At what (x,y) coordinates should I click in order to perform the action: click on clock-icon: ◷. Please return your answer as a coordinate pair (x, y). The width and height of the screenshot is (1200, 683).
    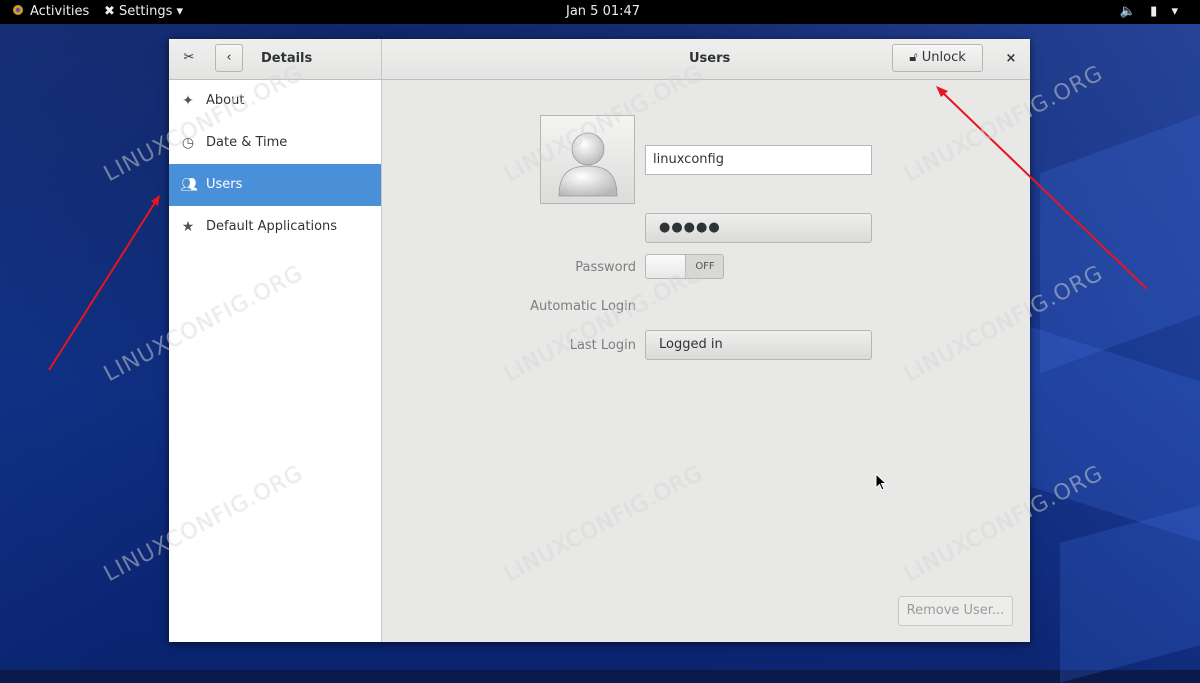
    Looking at the image, I should click on (188, 143).